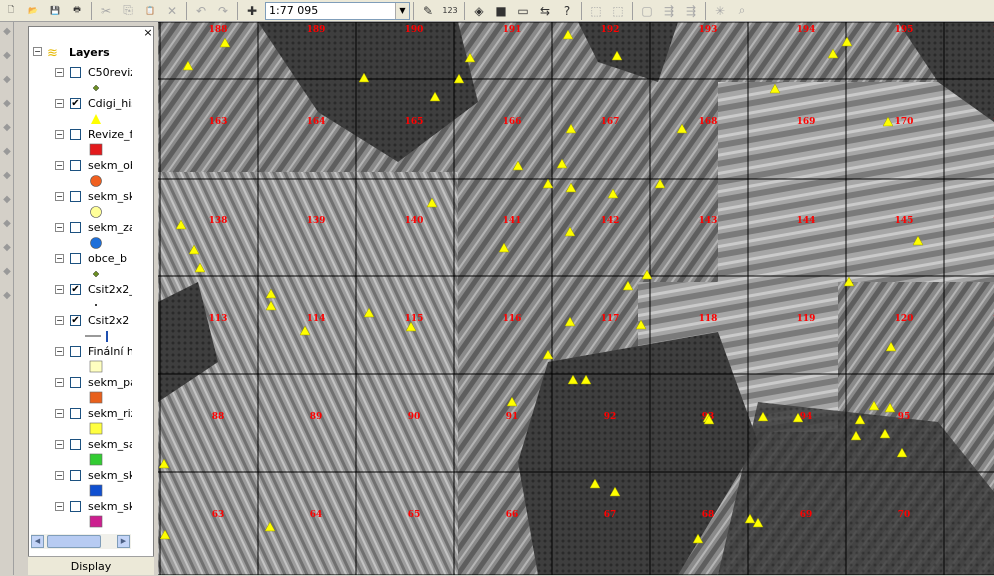 The height and width of the screenshot is (576, 994). I want to click on layer-name: Revize_f, so click(110, 134).